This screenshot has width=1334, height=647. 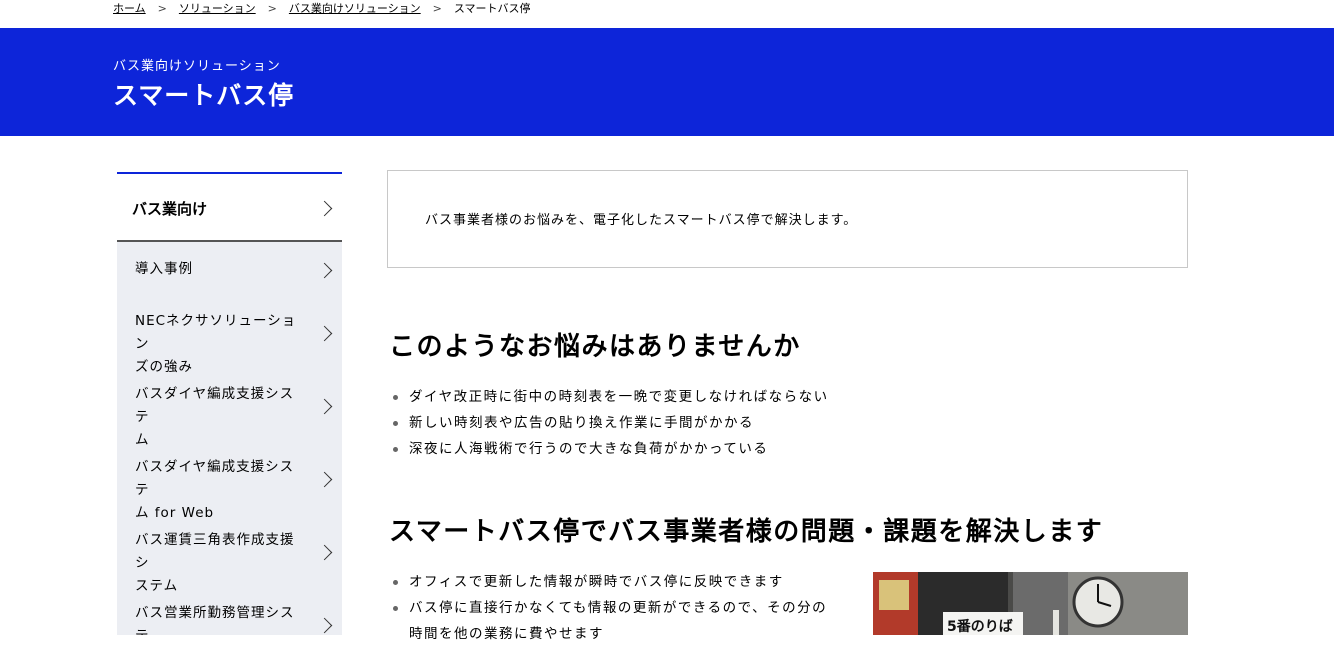 What do you see at coordinates (595, 347) in the screenshot?
I see `section-heading-problems: このようなお悩みはありませんか` at bounding box center [595, 347].